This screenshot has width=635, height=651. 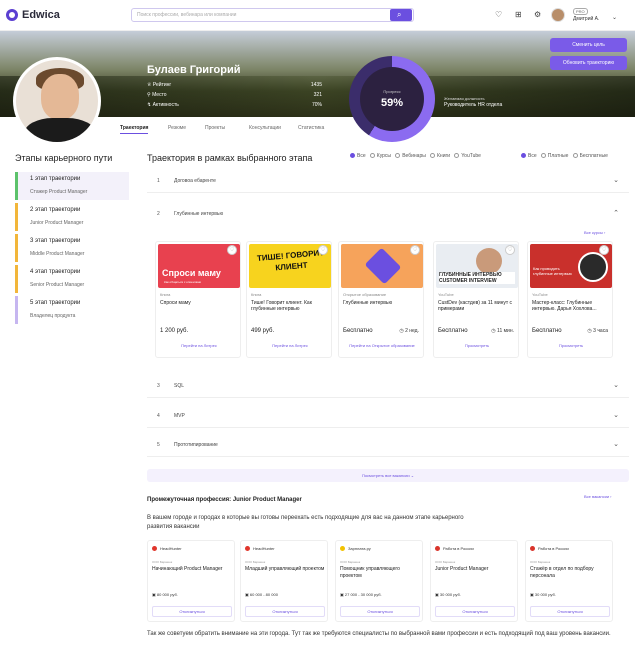 What do you see at coordinates (616, 213) in the screenshot?
I see `chevron-up-icon: ⌃` at bounding box center [616, 213].